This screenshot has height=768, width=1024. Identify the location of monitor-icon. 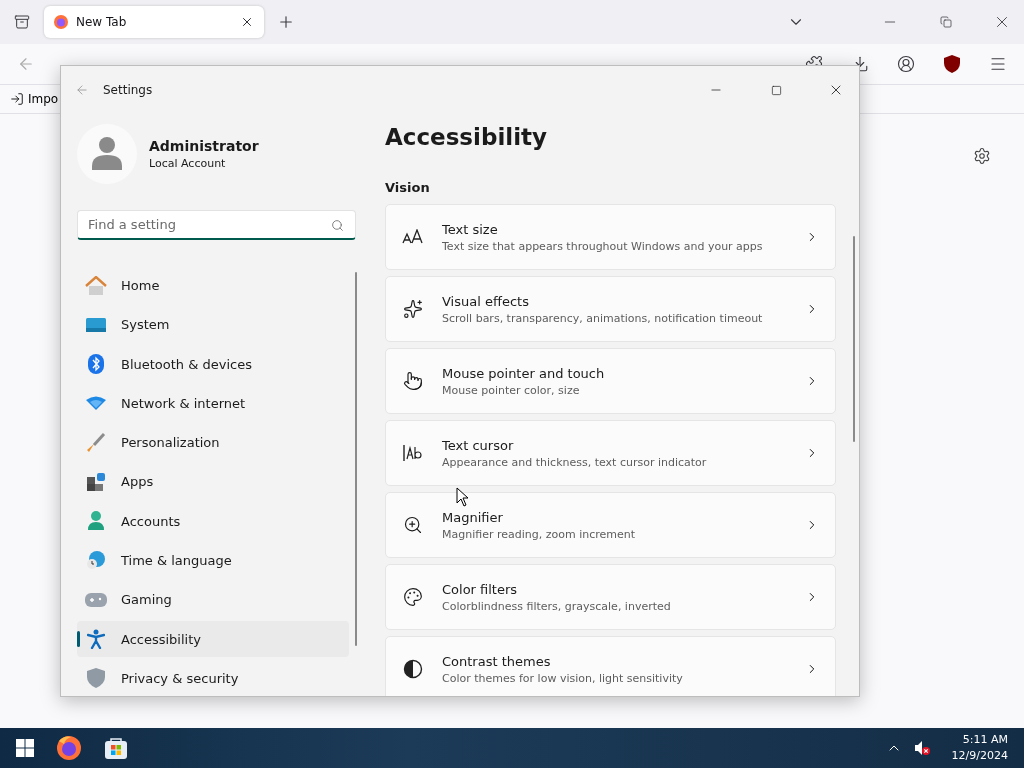
(96, 324).